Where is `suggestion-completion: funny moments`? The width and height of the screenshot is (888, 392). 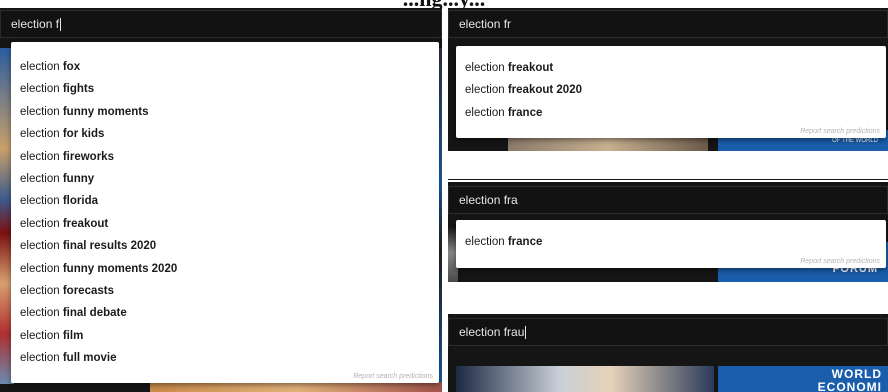
suggestion-completion: funny moments is located at coordinates (105, 111).